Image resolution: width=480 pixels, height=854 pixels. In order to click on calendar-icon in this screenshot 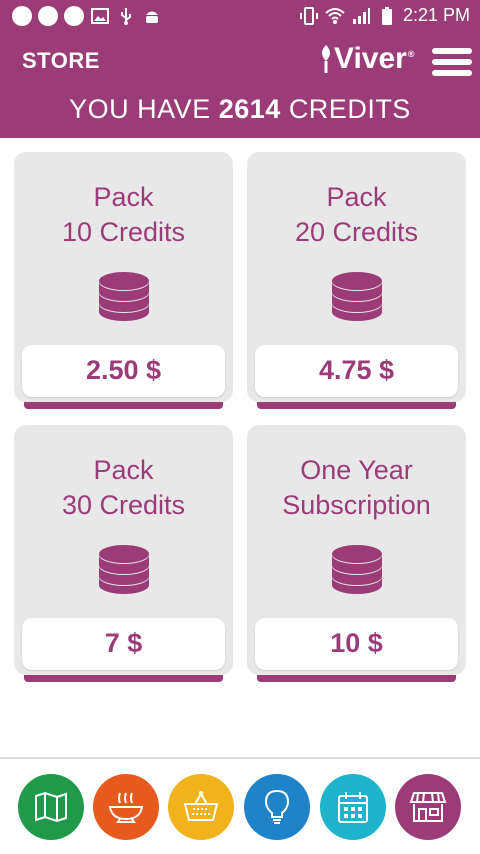, I will do `click(353, 807)`.